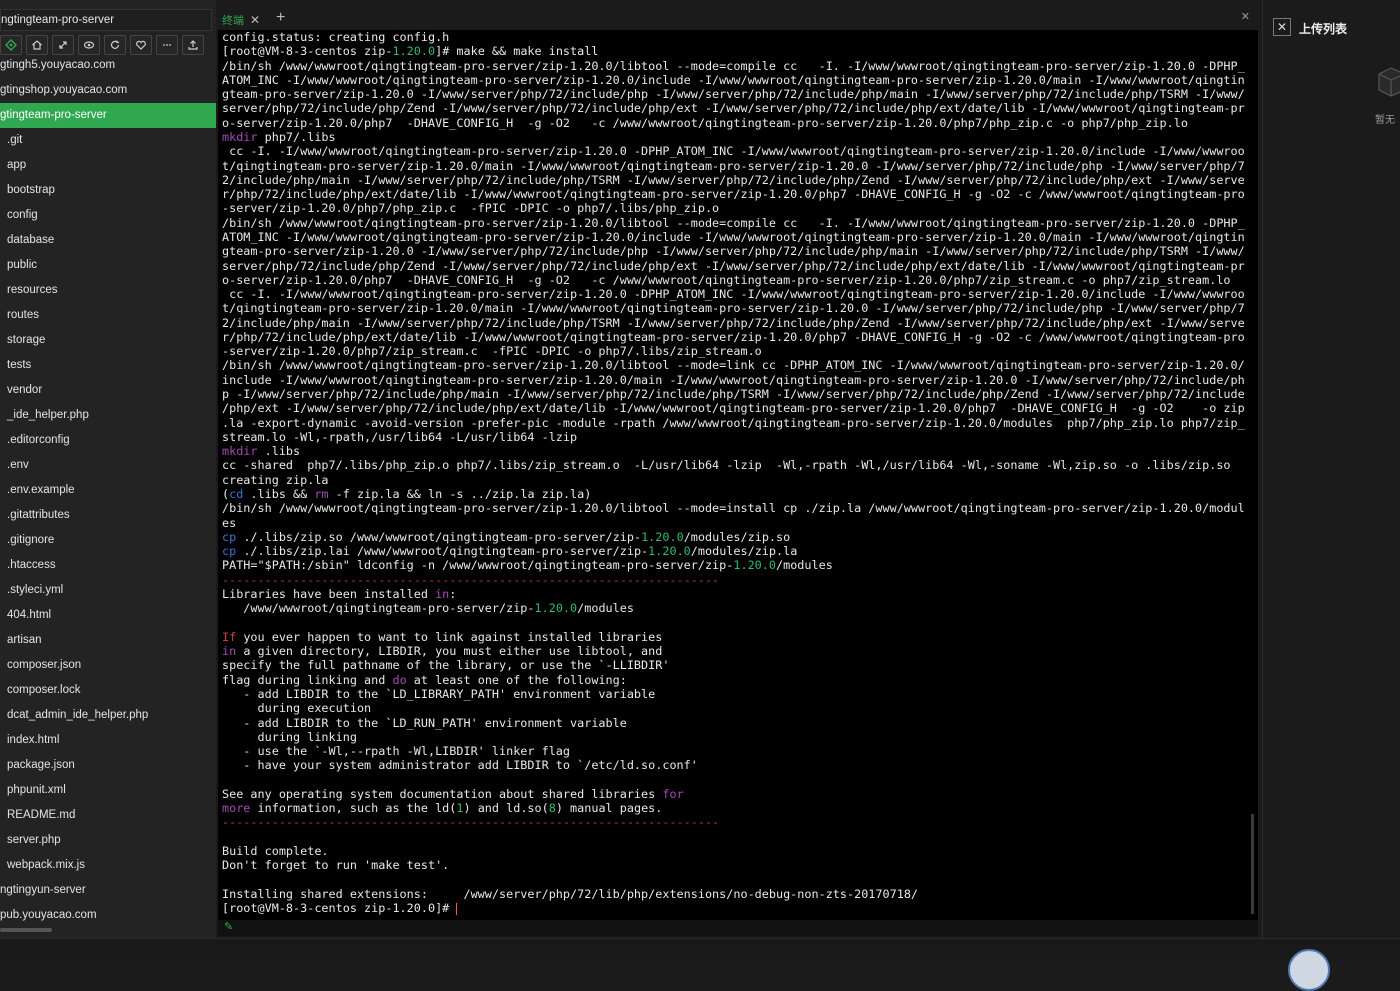 Image resolution: width=1400 pixels, height=991 pixels. Describe the element at coordinates (108, 340) in the screenshot. I see `tree-item: storage` at that location.